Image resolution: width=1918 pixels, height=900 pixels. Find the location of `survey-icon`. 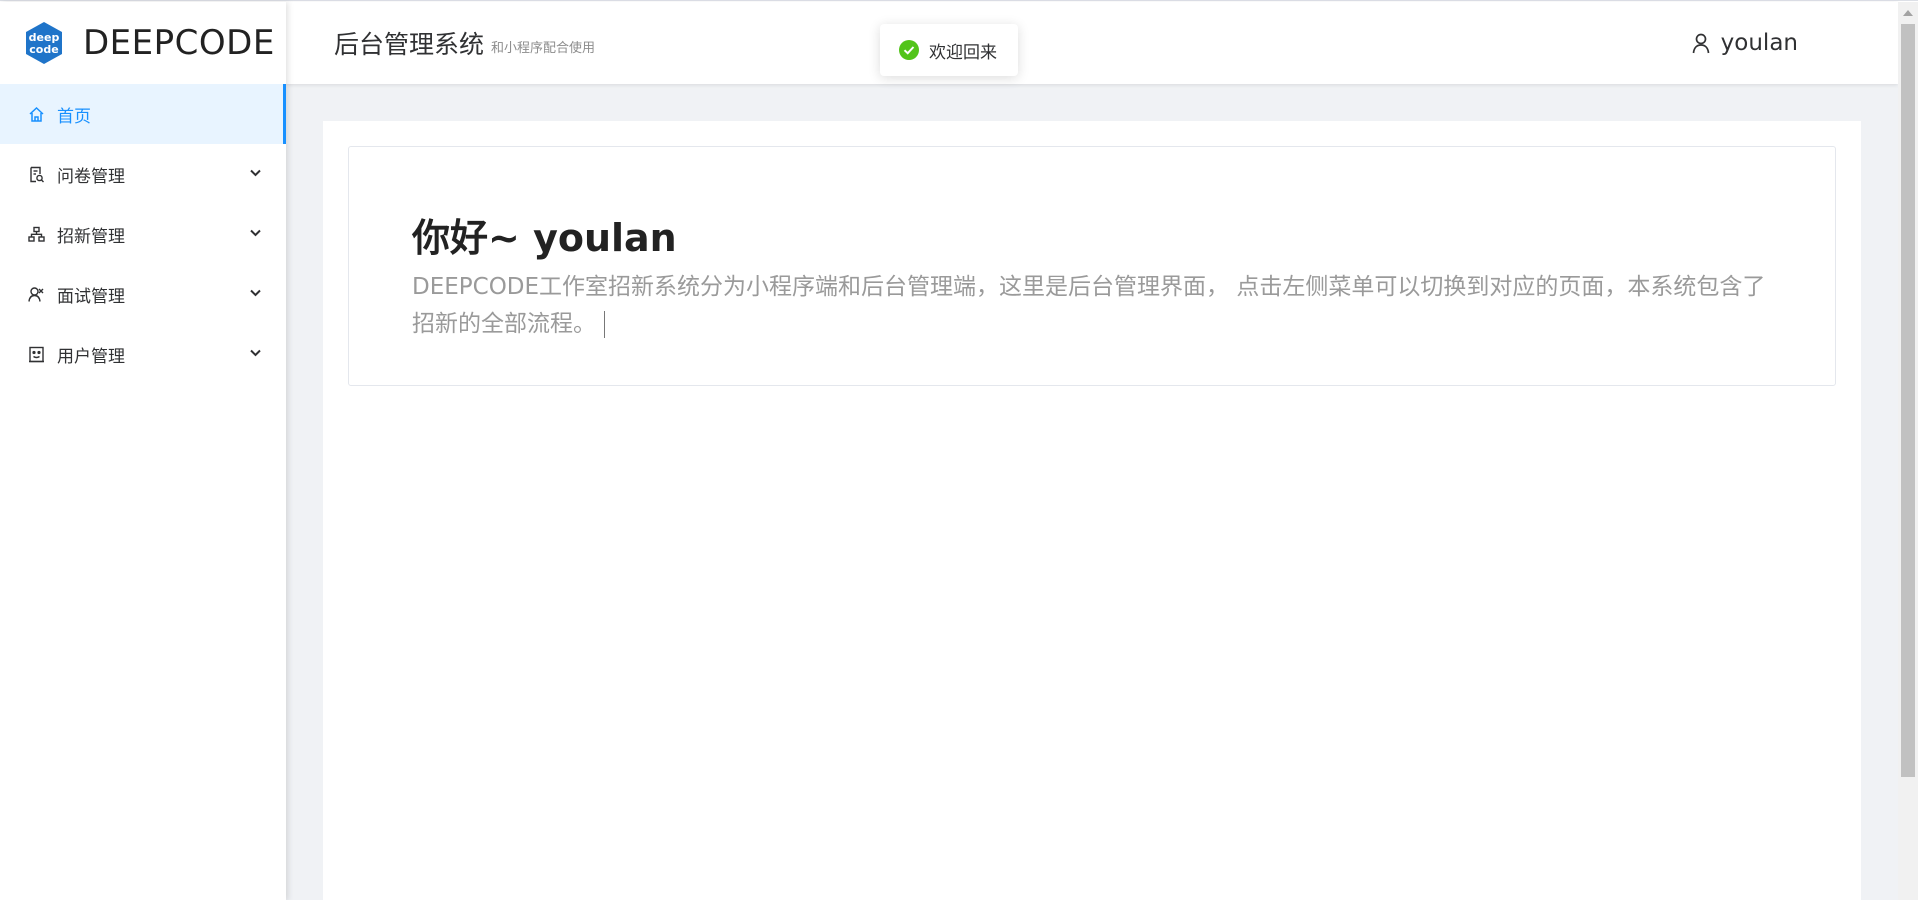

survey-icon is located at coordinates (36, 174).